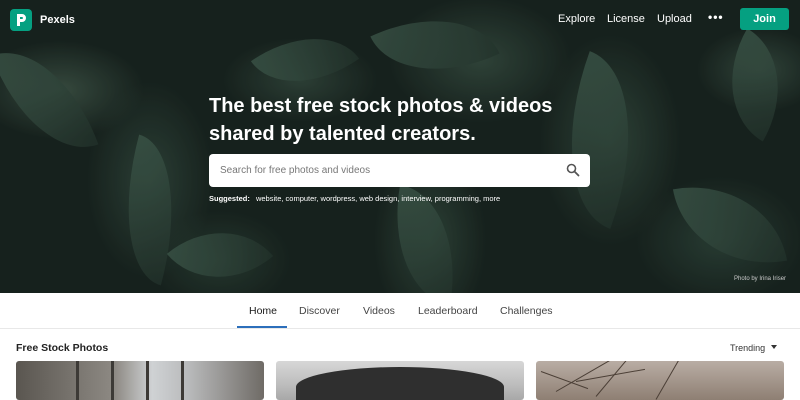 The image size is (800, 400). I want to click on tab-challenges: Challenges, so click(526, 311).